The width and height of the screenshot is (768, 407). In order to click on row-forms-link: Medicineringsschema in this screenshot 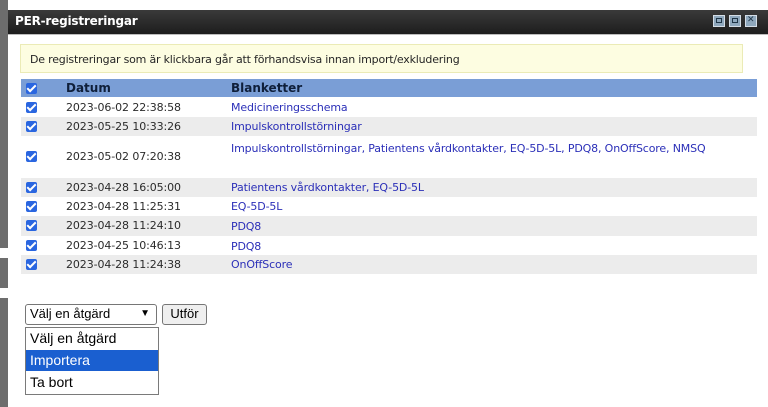, I will do `click(491, 107)`.